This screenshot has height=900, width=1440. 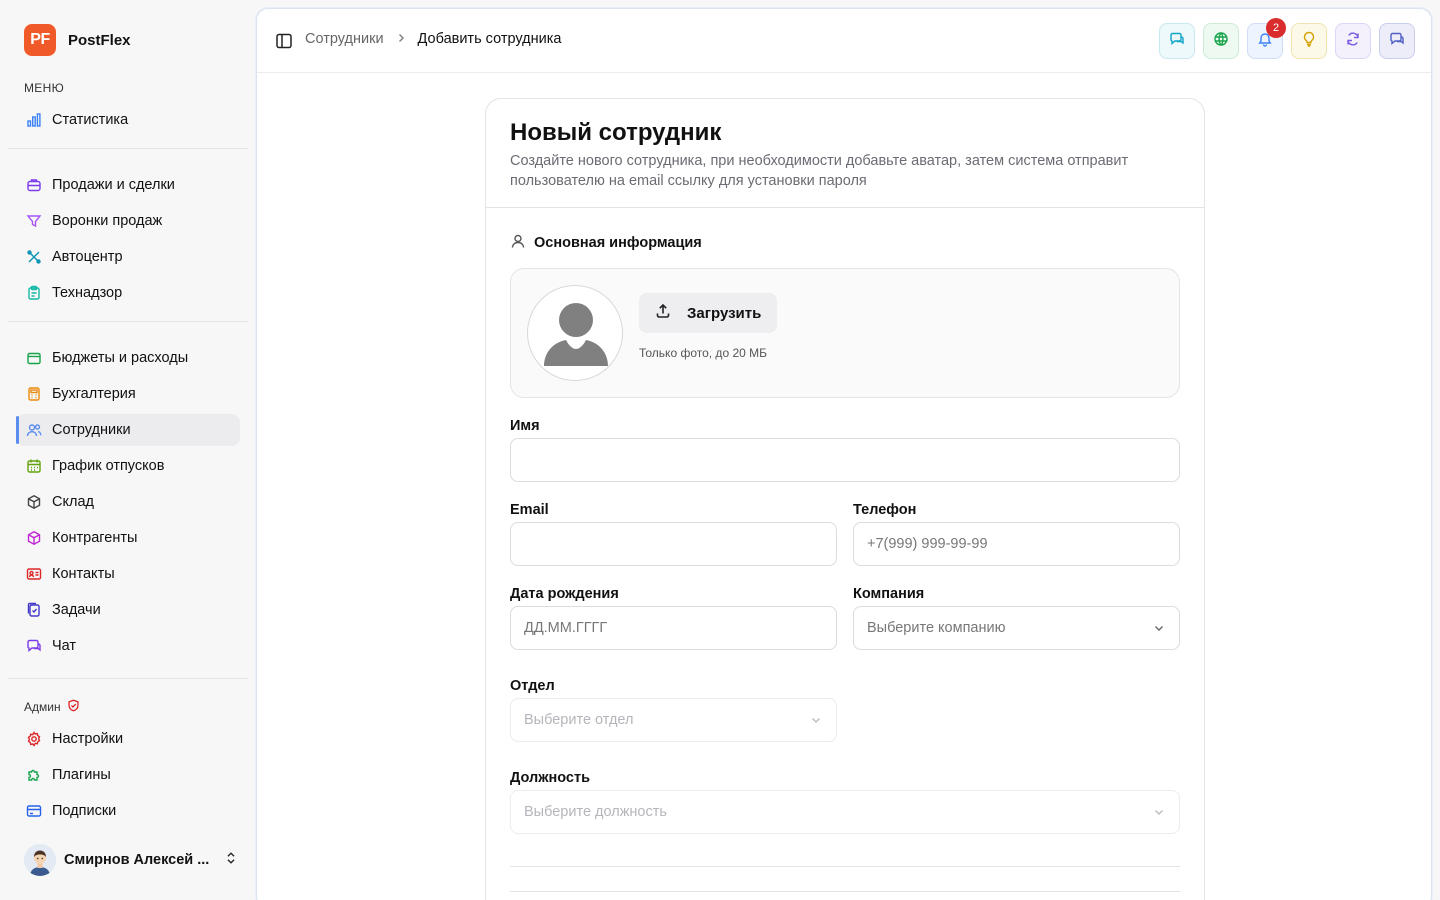 I want to click on sidebar-item-label: Подписки, so click(x=84, y=811).